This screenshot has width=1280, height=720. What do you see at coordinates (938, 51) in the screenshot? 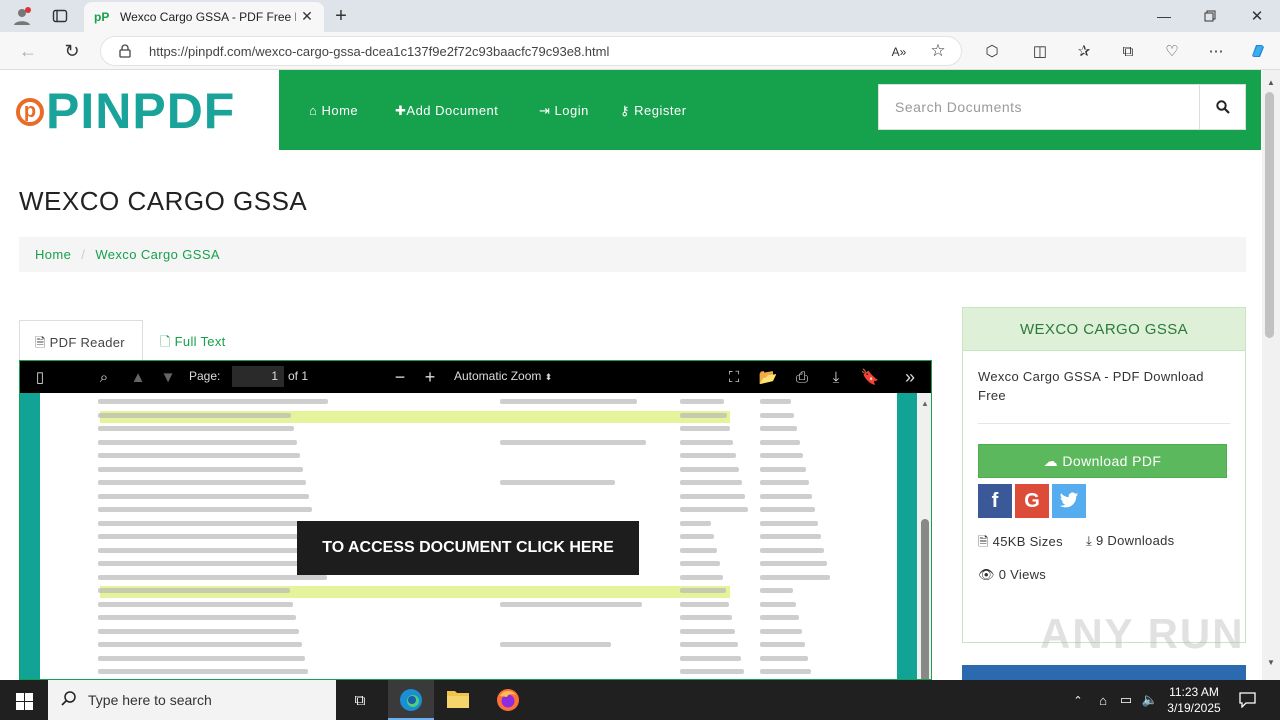
I see `favorite-star-icon: ☆` at bounding box center [938, 51].